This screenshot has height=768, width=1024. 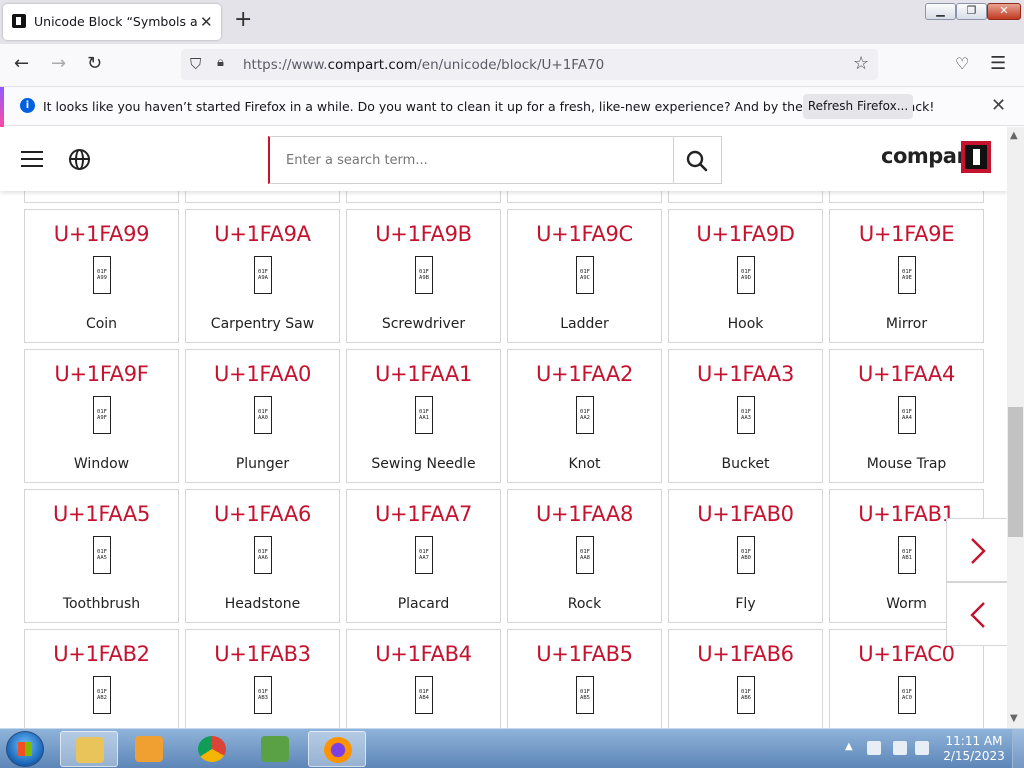 What do you see at coordinates (745, 324) in the screenshot?
I see `character-name: Hook` at bounding box center [745, 324].